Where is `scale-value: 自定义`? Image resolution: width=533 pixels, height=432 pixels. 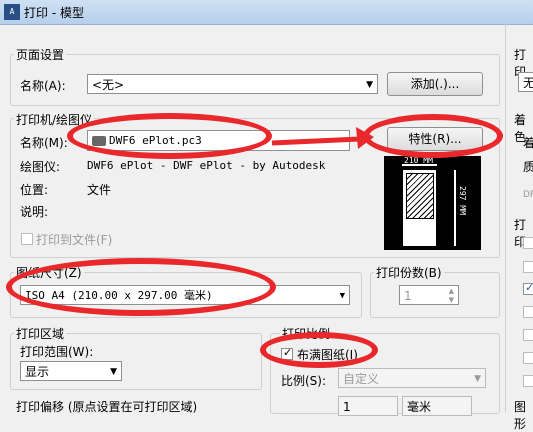
scale-value: 自定义 is located at coordinates (361, 379).